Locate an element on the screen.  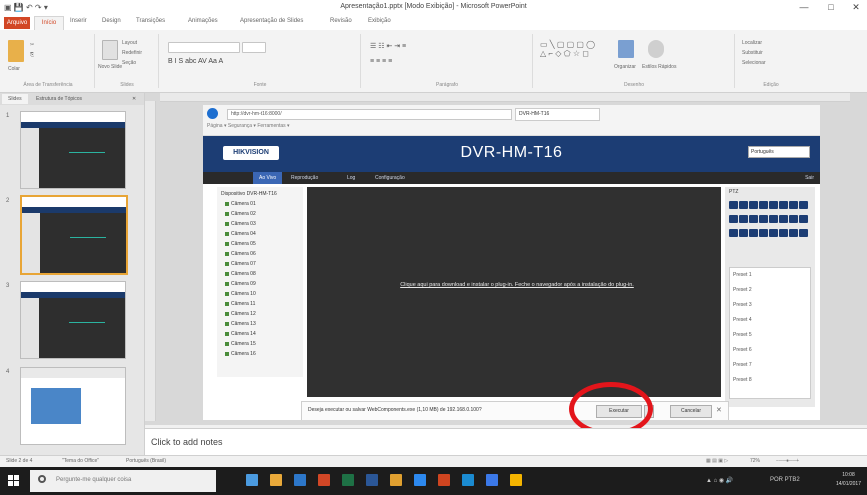
select-button: Selecionar is located at coordinates (754, 63).